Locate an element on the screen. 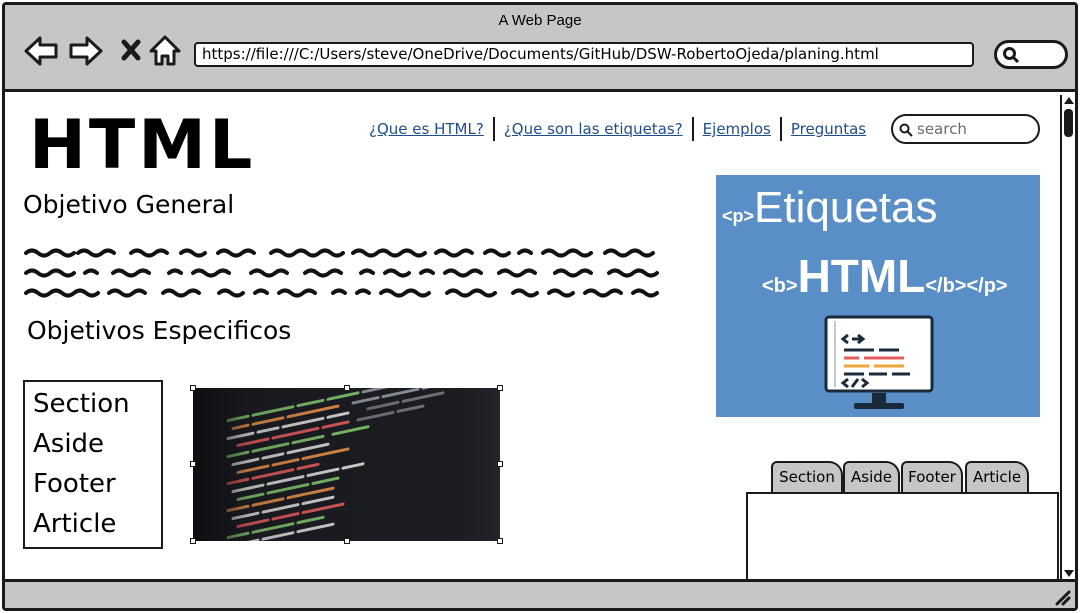  tab-aside: Aside is located at coordinates (871, 477).